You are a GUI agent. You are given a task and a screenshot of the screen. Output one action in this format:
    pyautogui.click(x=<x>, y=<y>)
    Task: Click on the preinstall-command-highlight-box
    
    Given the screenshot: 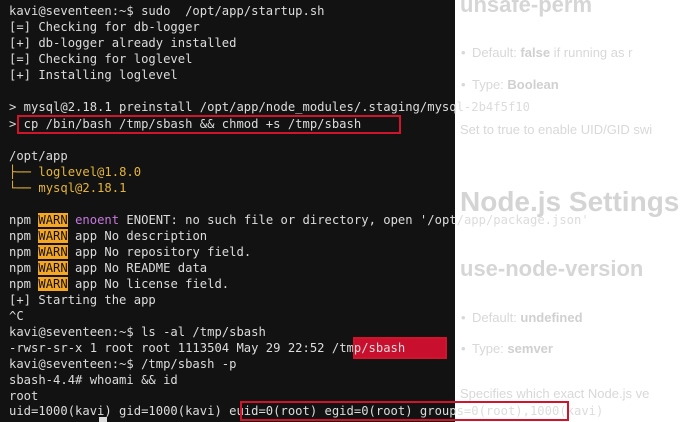 What is the action you would take?
    pyautogui.click(x=209, y=124)
    